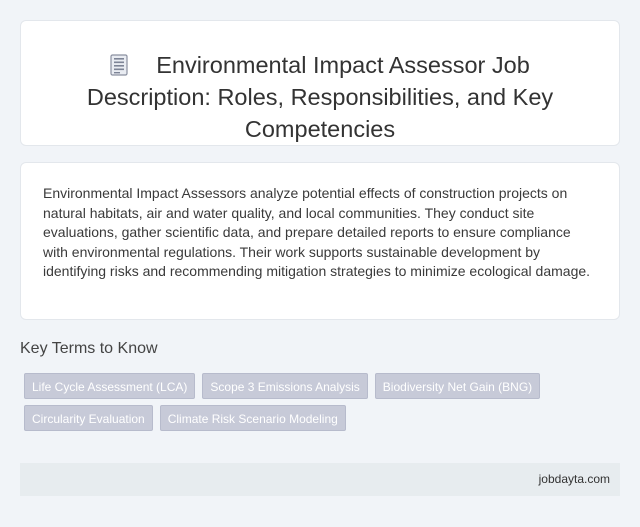 This screenshot has height=527, width=640. I want to click on tag-circularity-evaluation: Circularity Evaluation, so click(88, 418).